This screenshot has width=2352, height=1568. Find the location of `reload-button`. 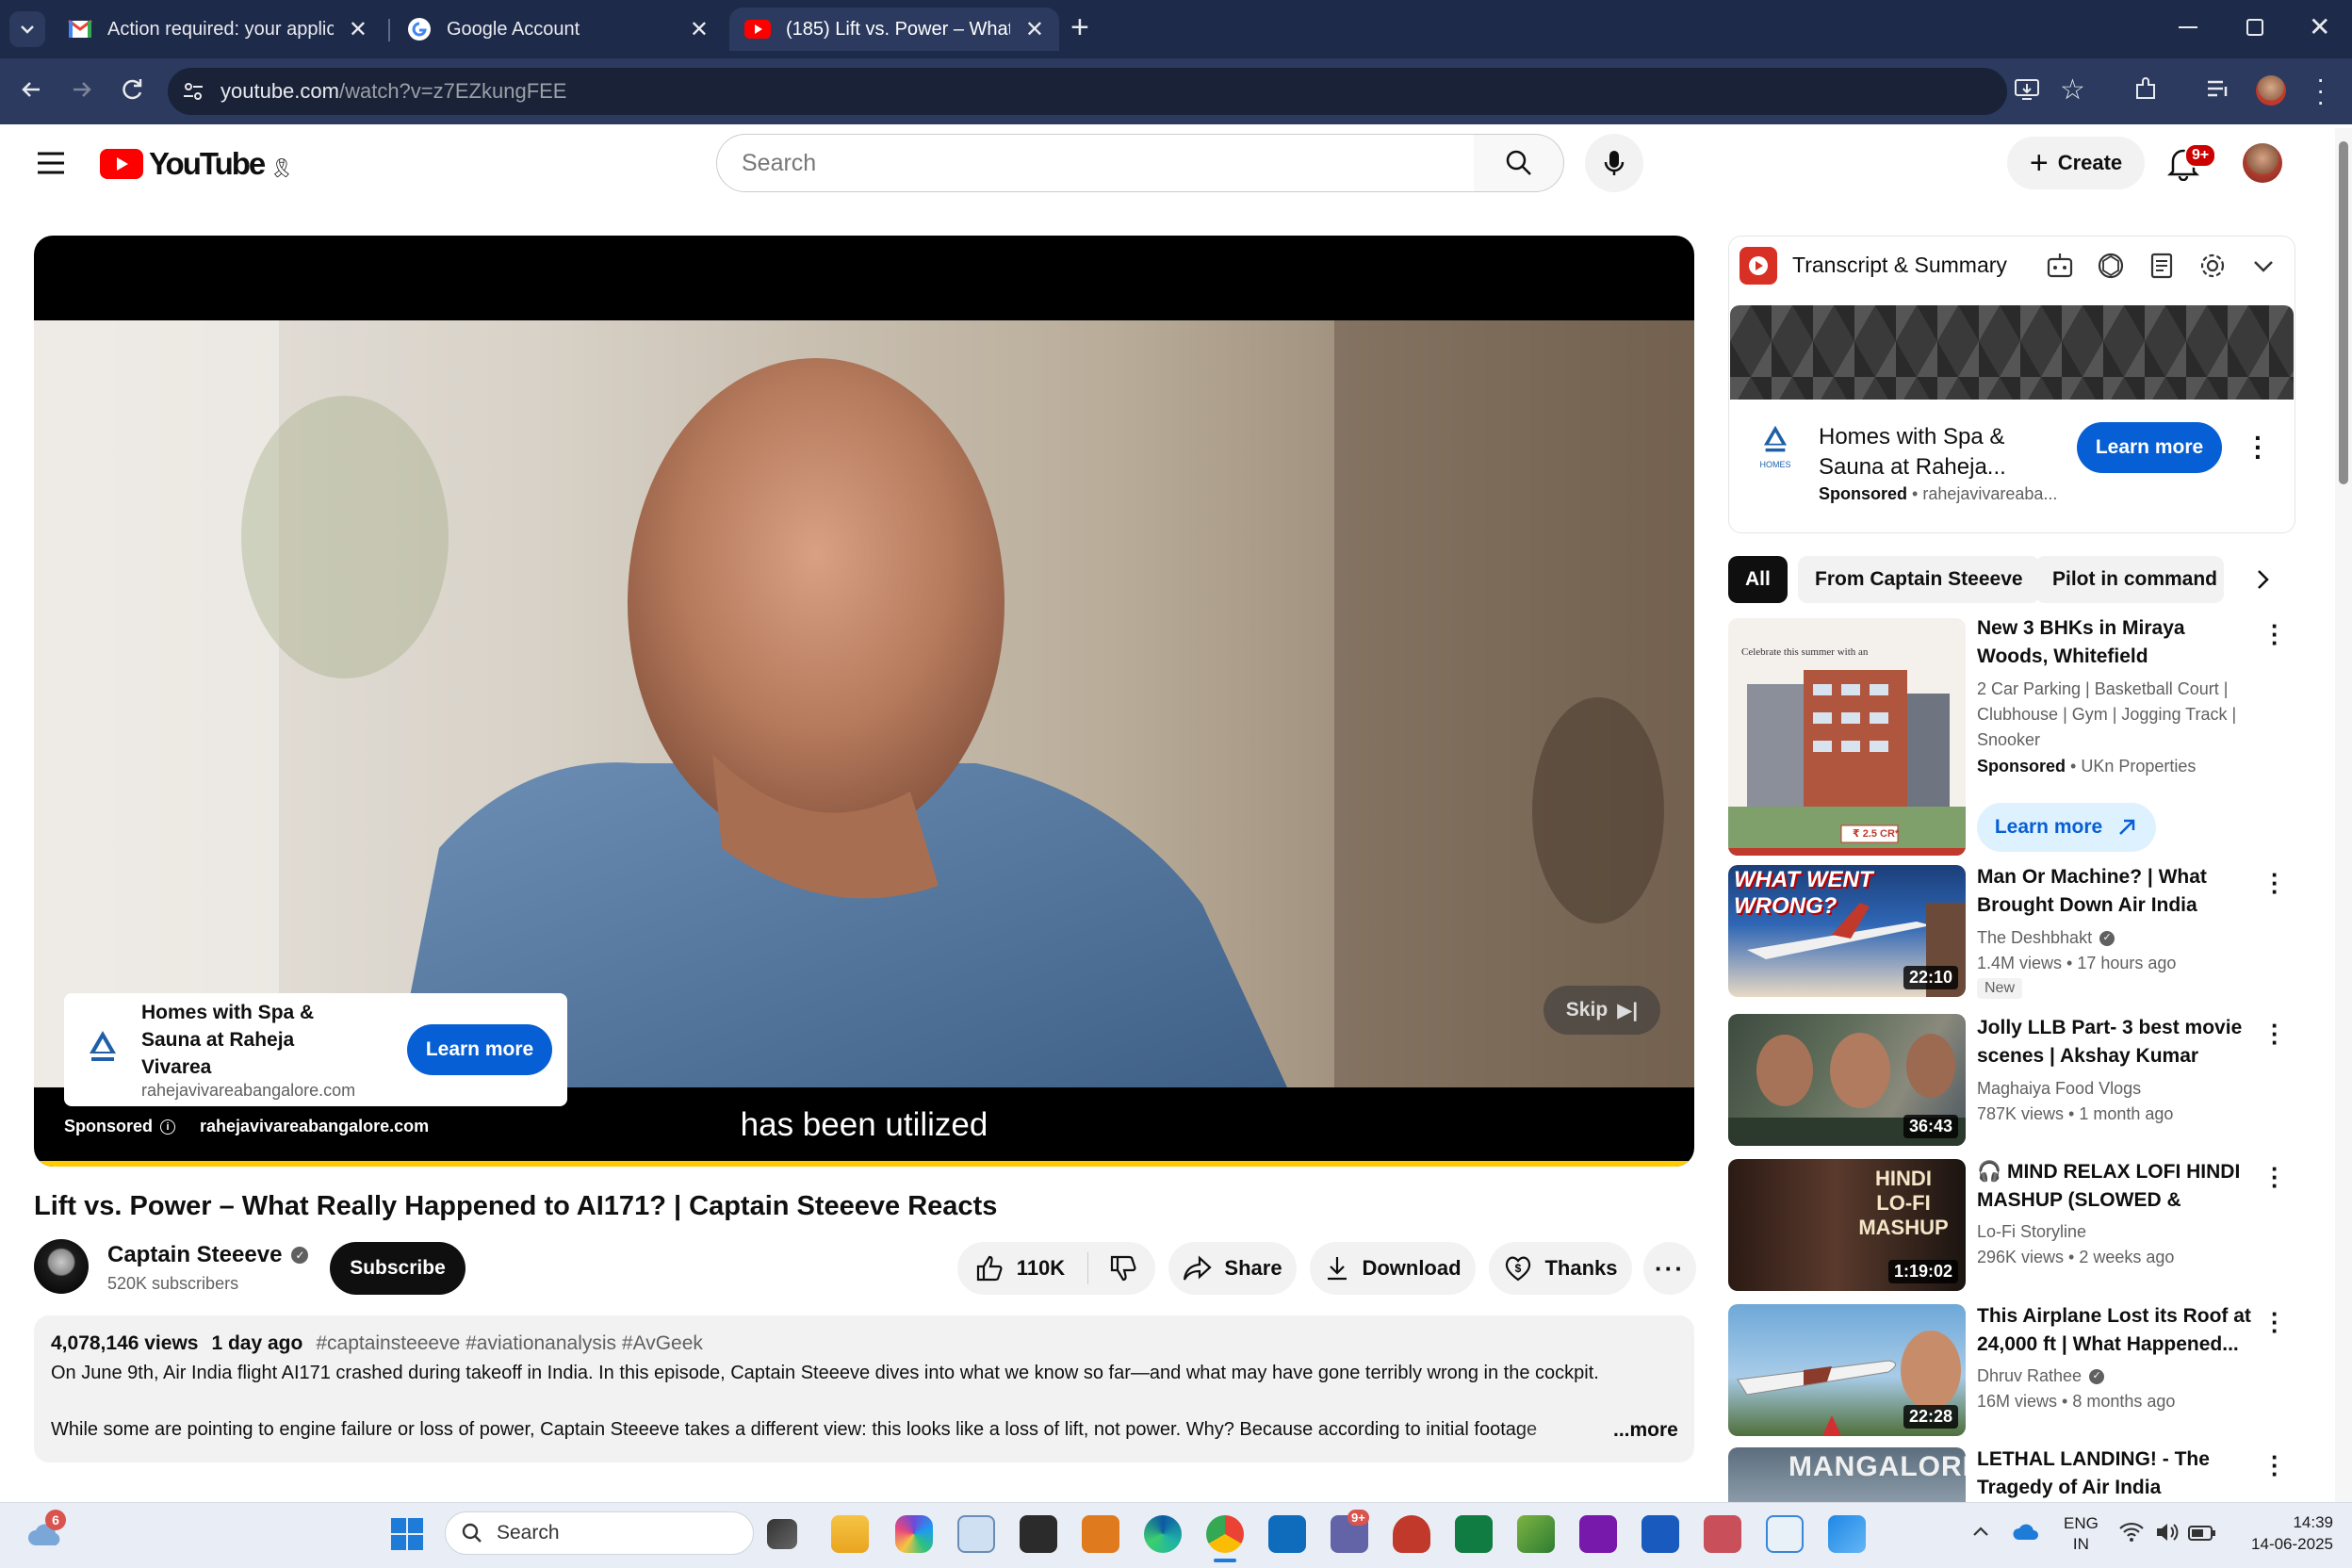

reload-button is located at coordinates (133, 89).